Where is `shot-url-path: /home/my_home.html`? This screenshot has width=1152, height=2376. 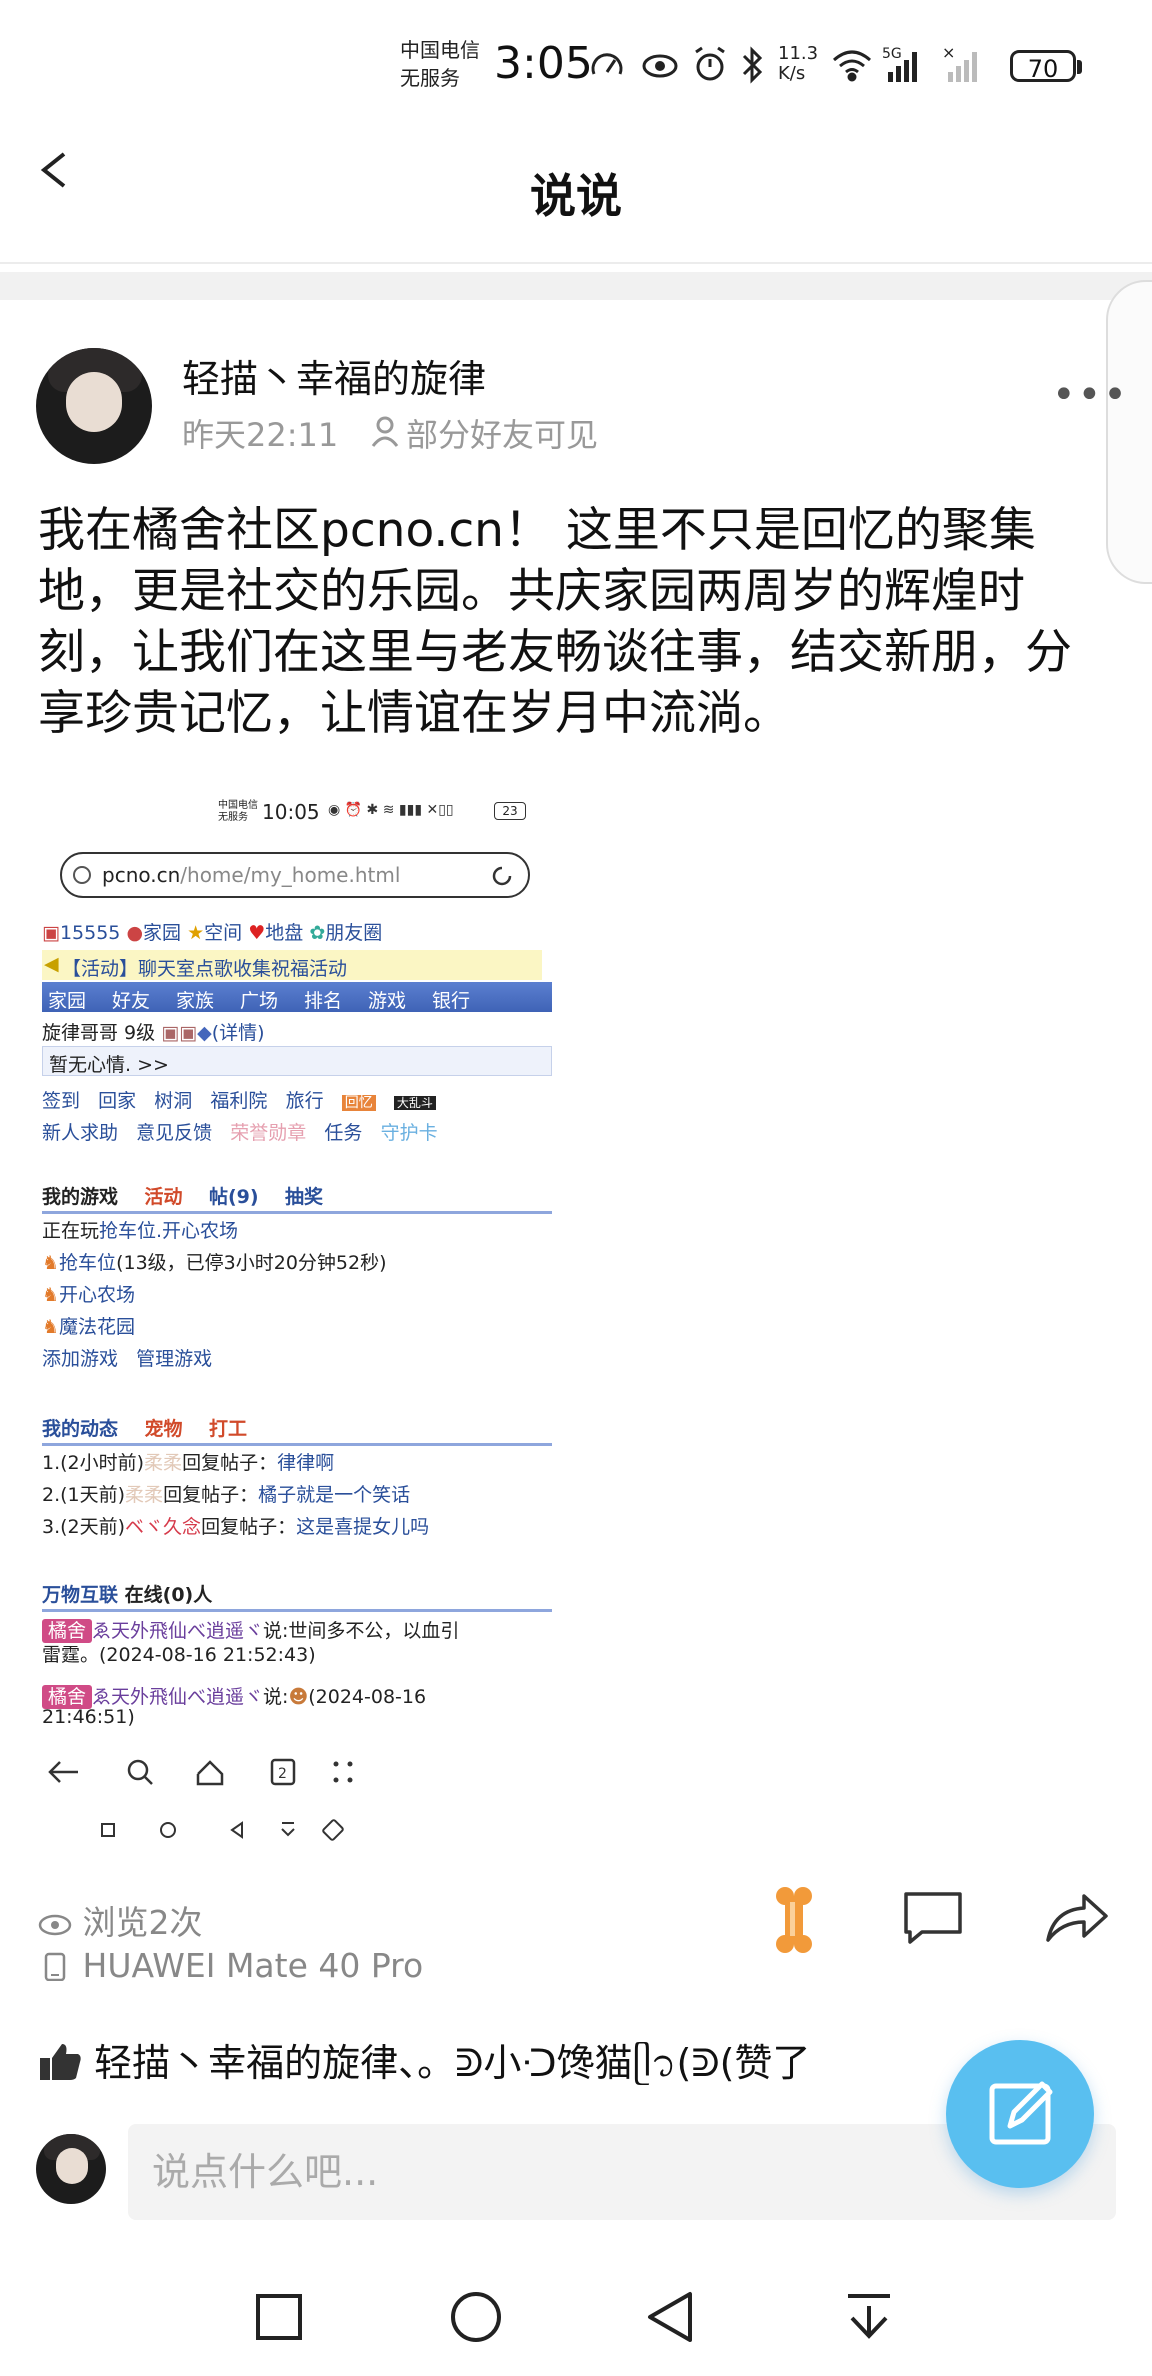
shot-url-path: /home/my_home.html is located at coordinates (290, 875).